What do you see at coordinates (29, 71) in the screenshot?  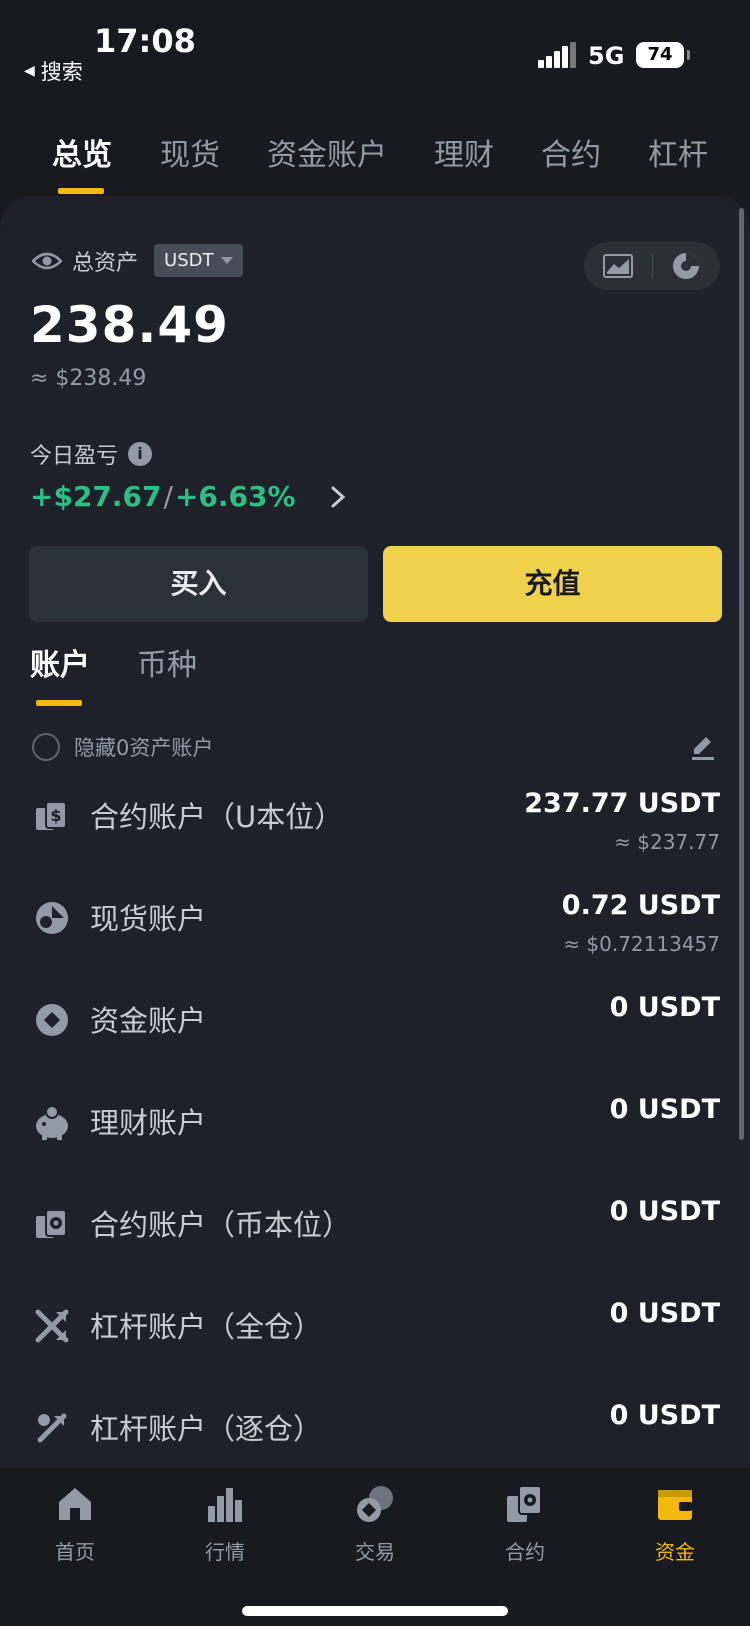 I see `back-triangle-icon: ◀` at bounding box center [29, 71].